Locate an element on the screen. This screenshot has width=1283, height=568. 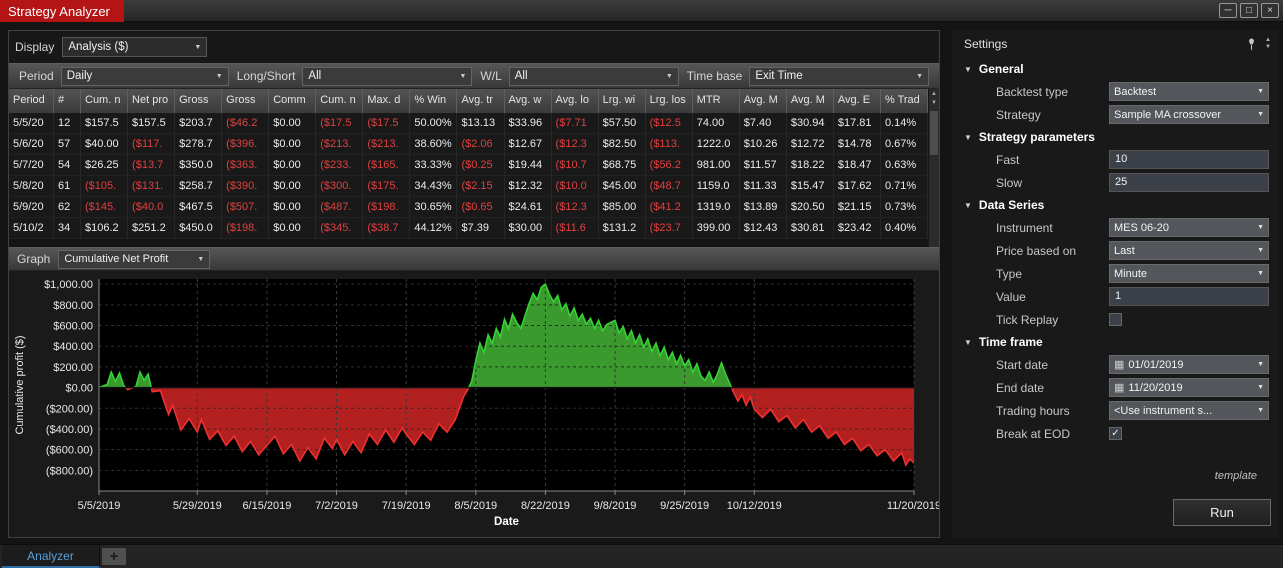
column-header: Net pro is located at coordinates (152, 101).